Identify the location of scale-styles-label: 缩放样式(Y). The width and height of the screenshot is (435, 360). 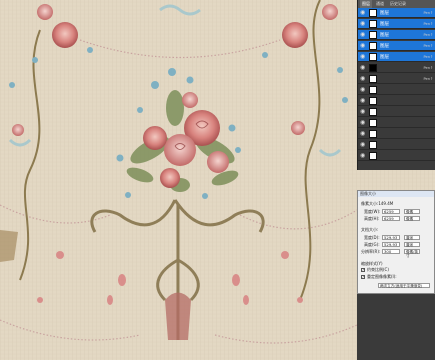
(372, 263).